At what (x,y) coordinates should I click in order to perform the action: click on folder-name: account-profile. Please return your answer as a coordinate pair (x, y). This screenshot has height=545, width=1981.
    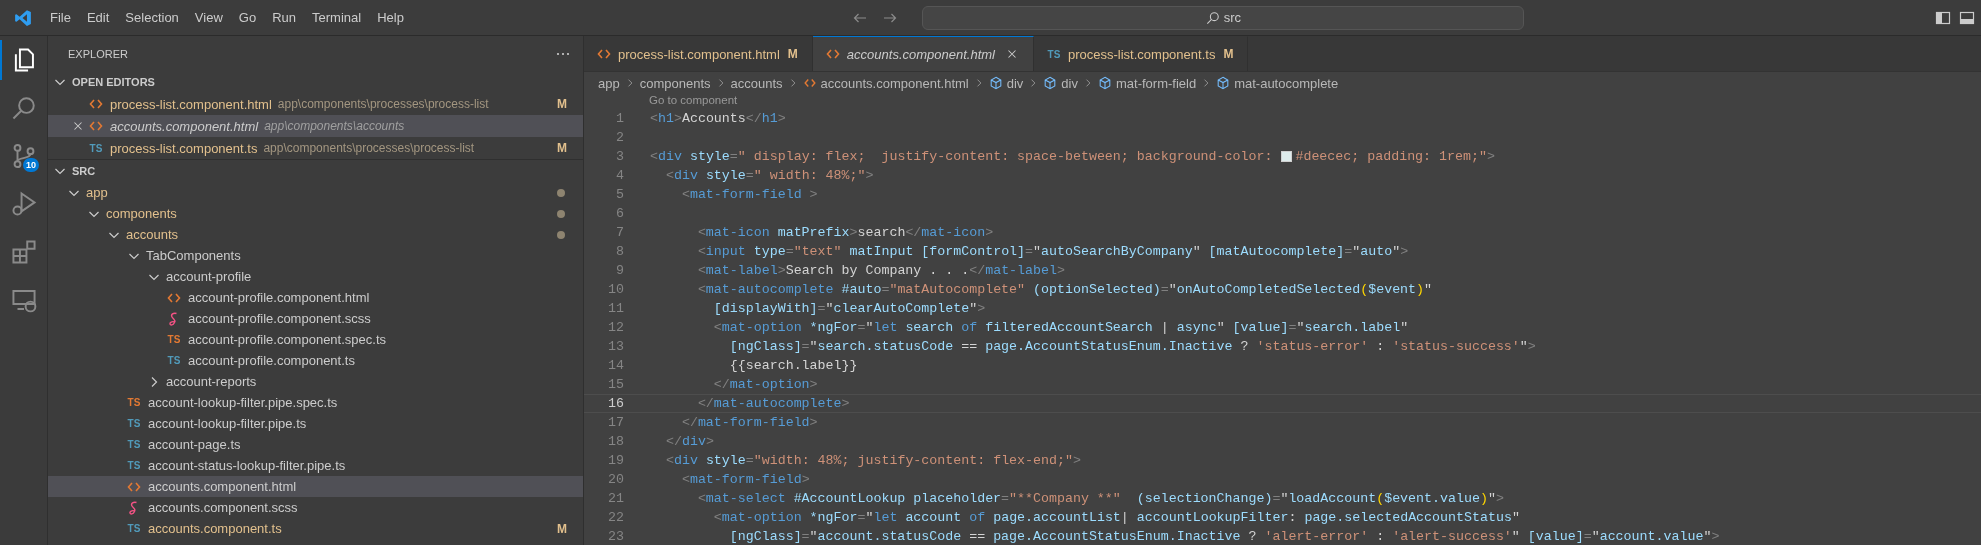
    Looking at the image, I should click on (209, 276).